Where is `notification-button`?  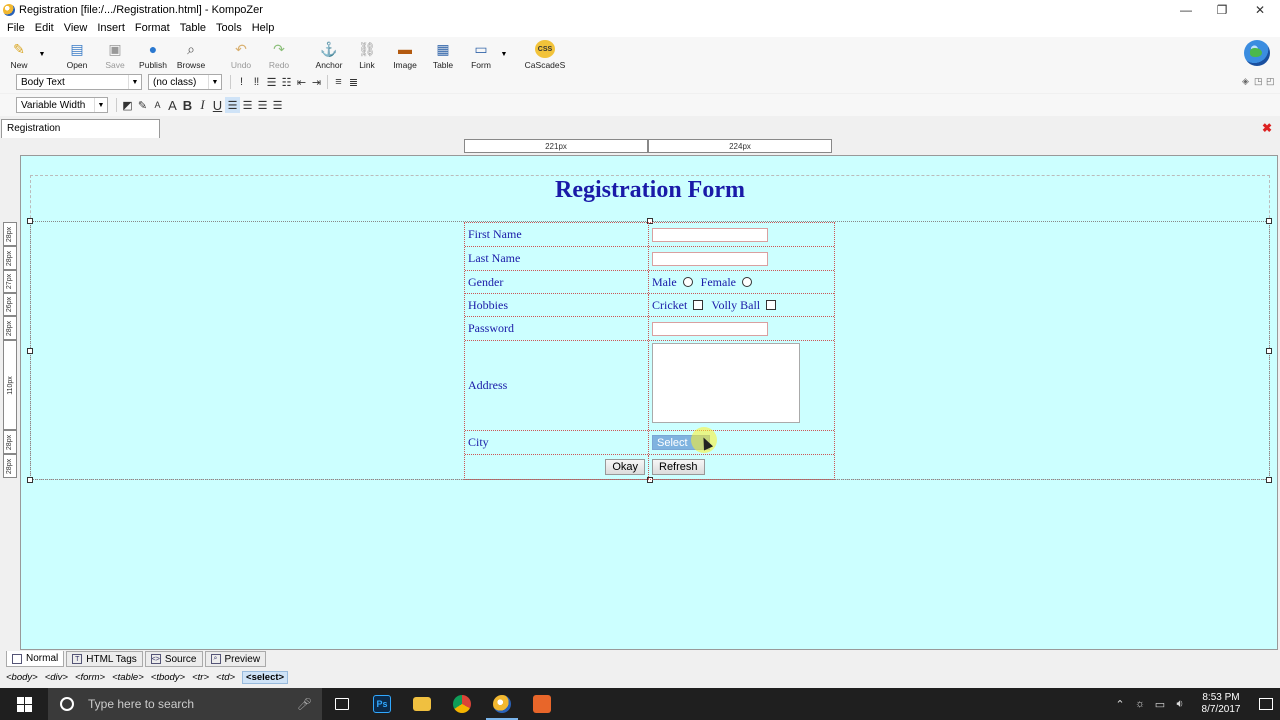
notification-button is located at coordinates (1266, 704).